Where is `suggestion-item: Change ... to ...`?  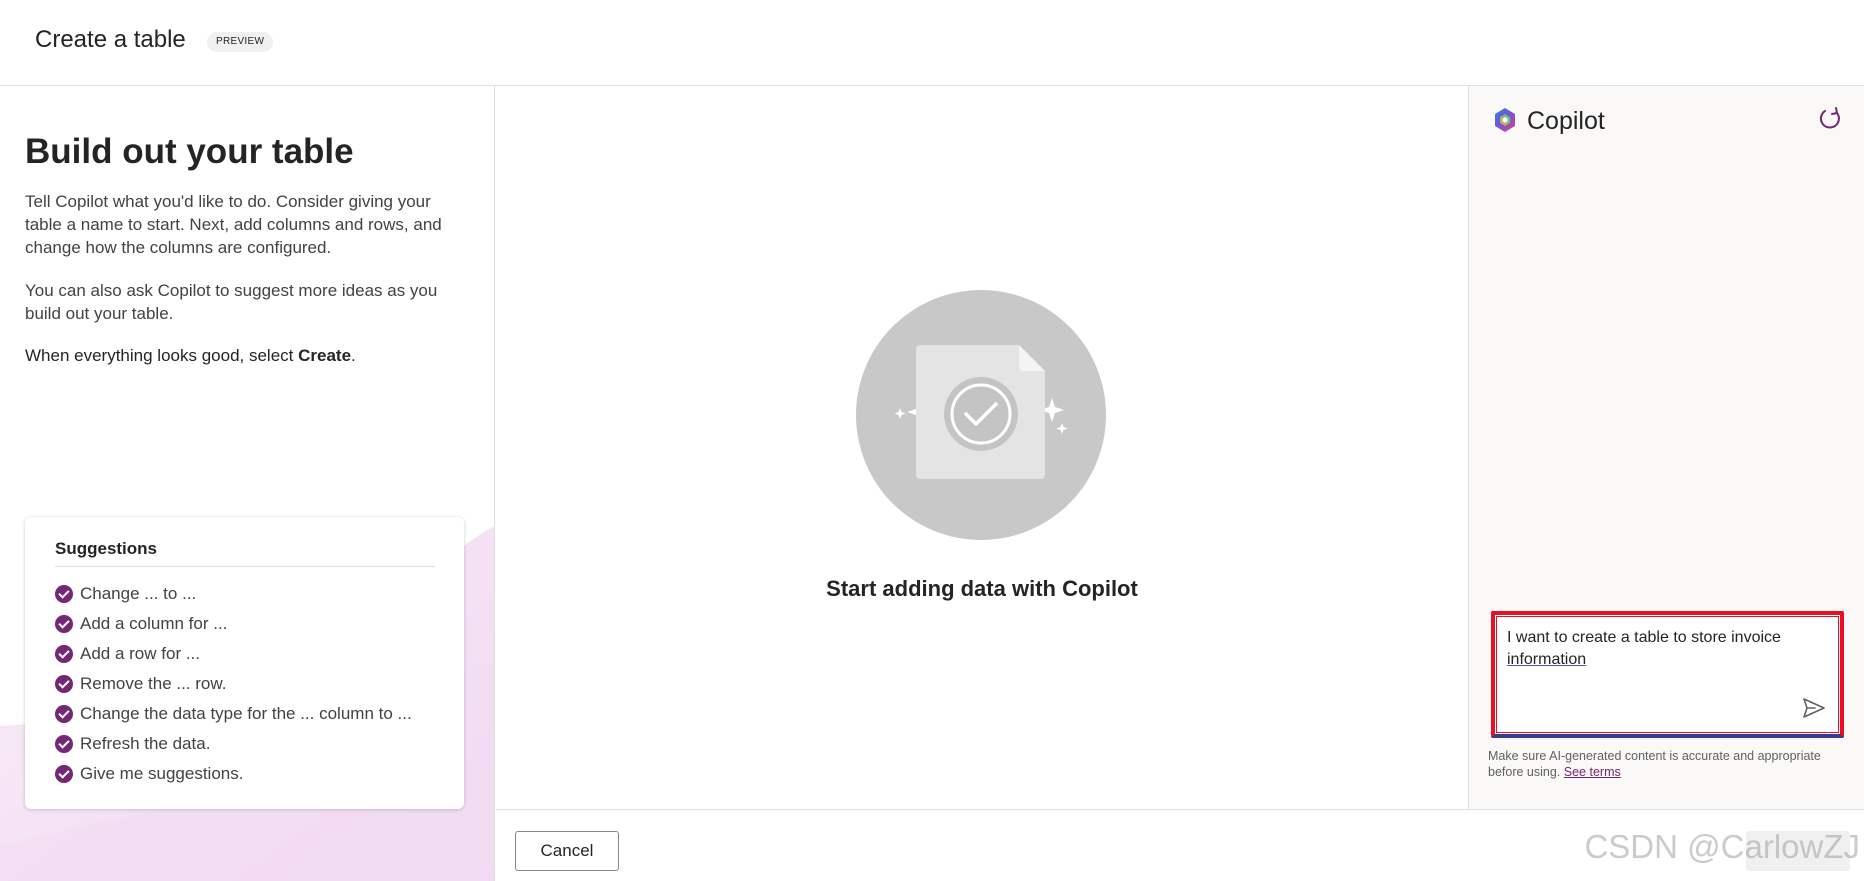
suggestion-item: Change ... to ... is located at coordinates (233, 594).